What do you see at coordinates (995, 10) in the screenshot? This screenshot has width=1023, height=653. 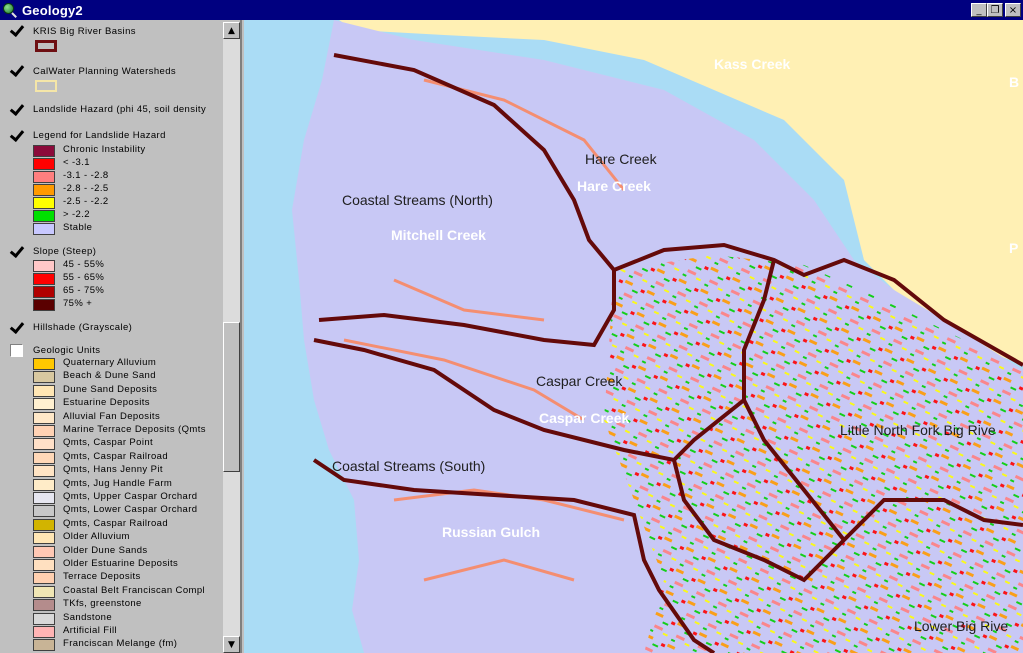 I see `restore-button: ❐` at bounding box center [995, 10].